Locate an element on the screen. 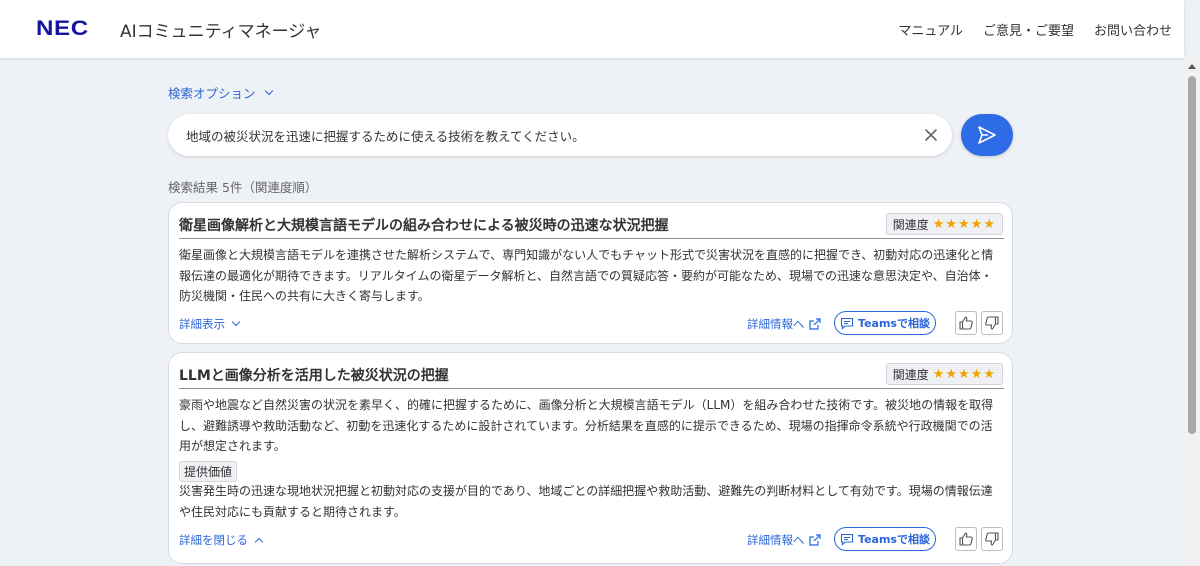 The height and width of the screenshot is (566, 1200). search-options-toggle: 検索オプション is located at coordinates (220, 92).